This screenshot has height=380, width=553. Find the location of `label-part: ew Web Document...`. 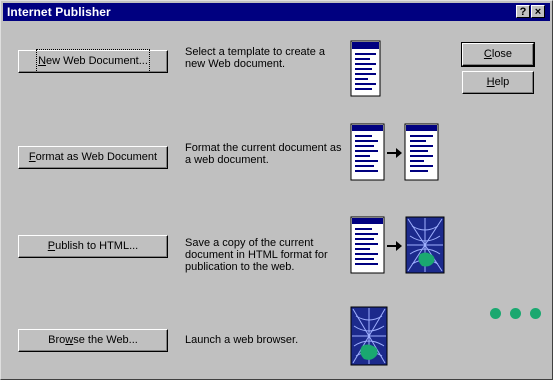

label-part: ew Web Document... is located at coordinates (97, 61).